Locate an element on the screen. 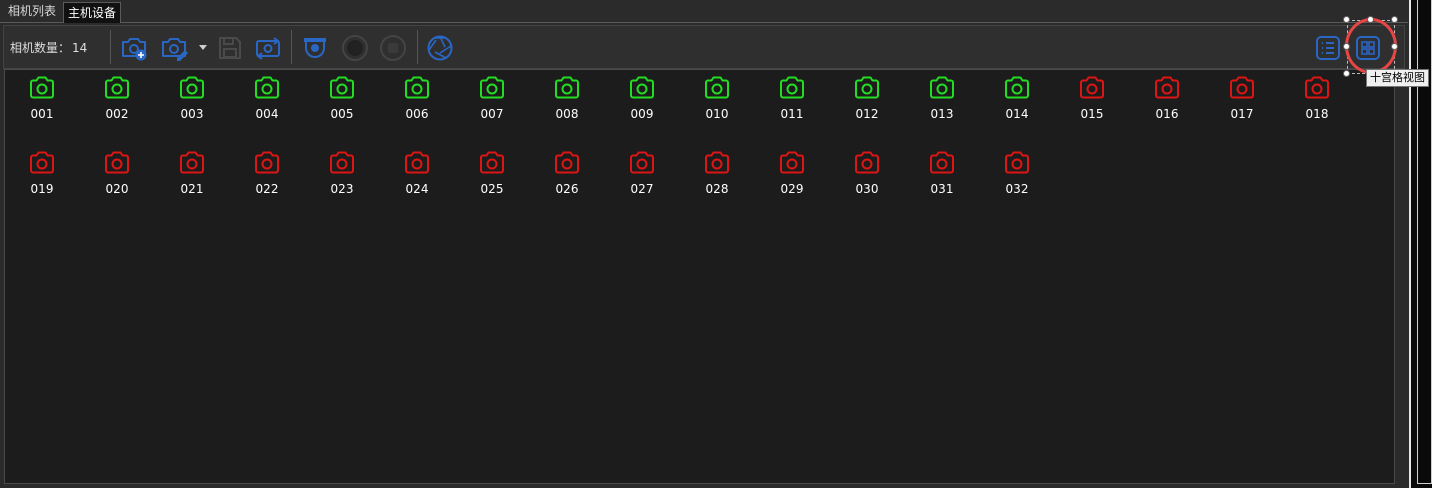 The image size is (1432, 488). camera-item: 015 is located at coordinates (1092, 99).